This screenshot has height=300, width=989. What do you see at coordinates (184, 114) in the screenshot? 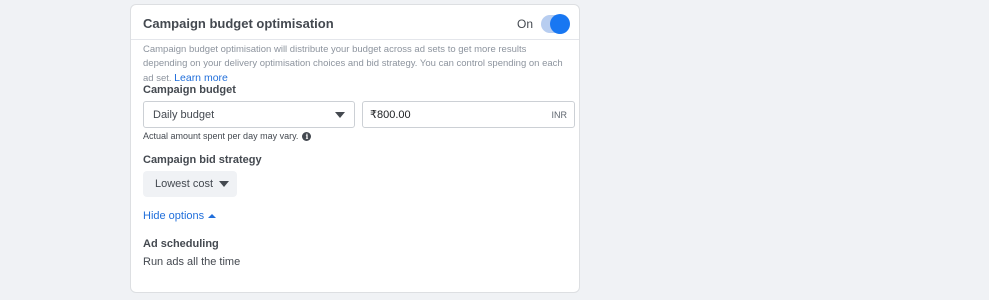
I see `budget-type-value: Daily budget` at bounding box center [184, 114].